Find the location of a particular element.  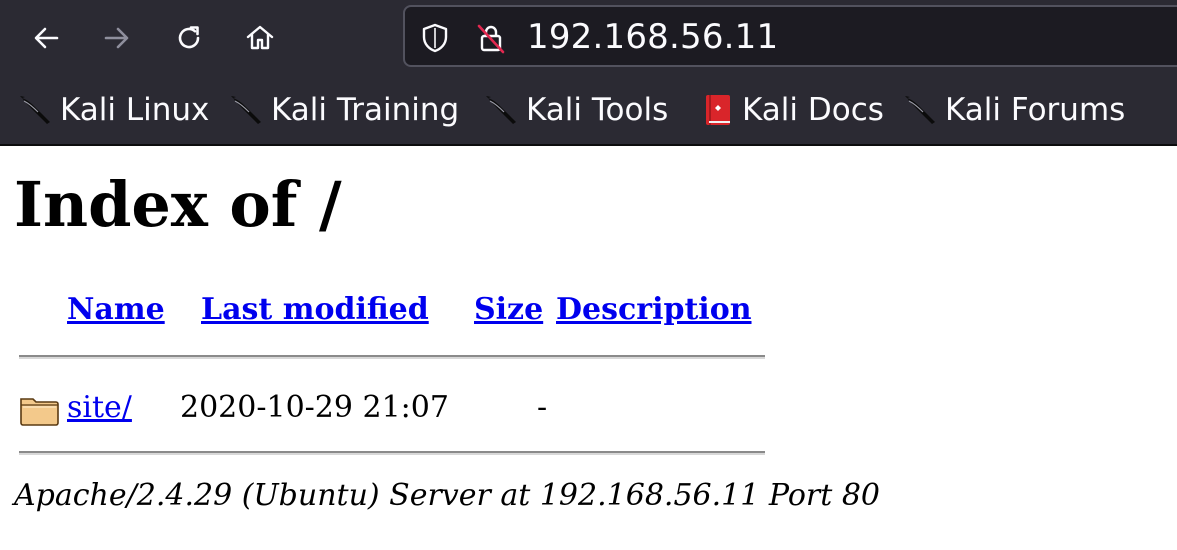

bookmark-kali-training: Kali Training is located at coordinates (344, 110).